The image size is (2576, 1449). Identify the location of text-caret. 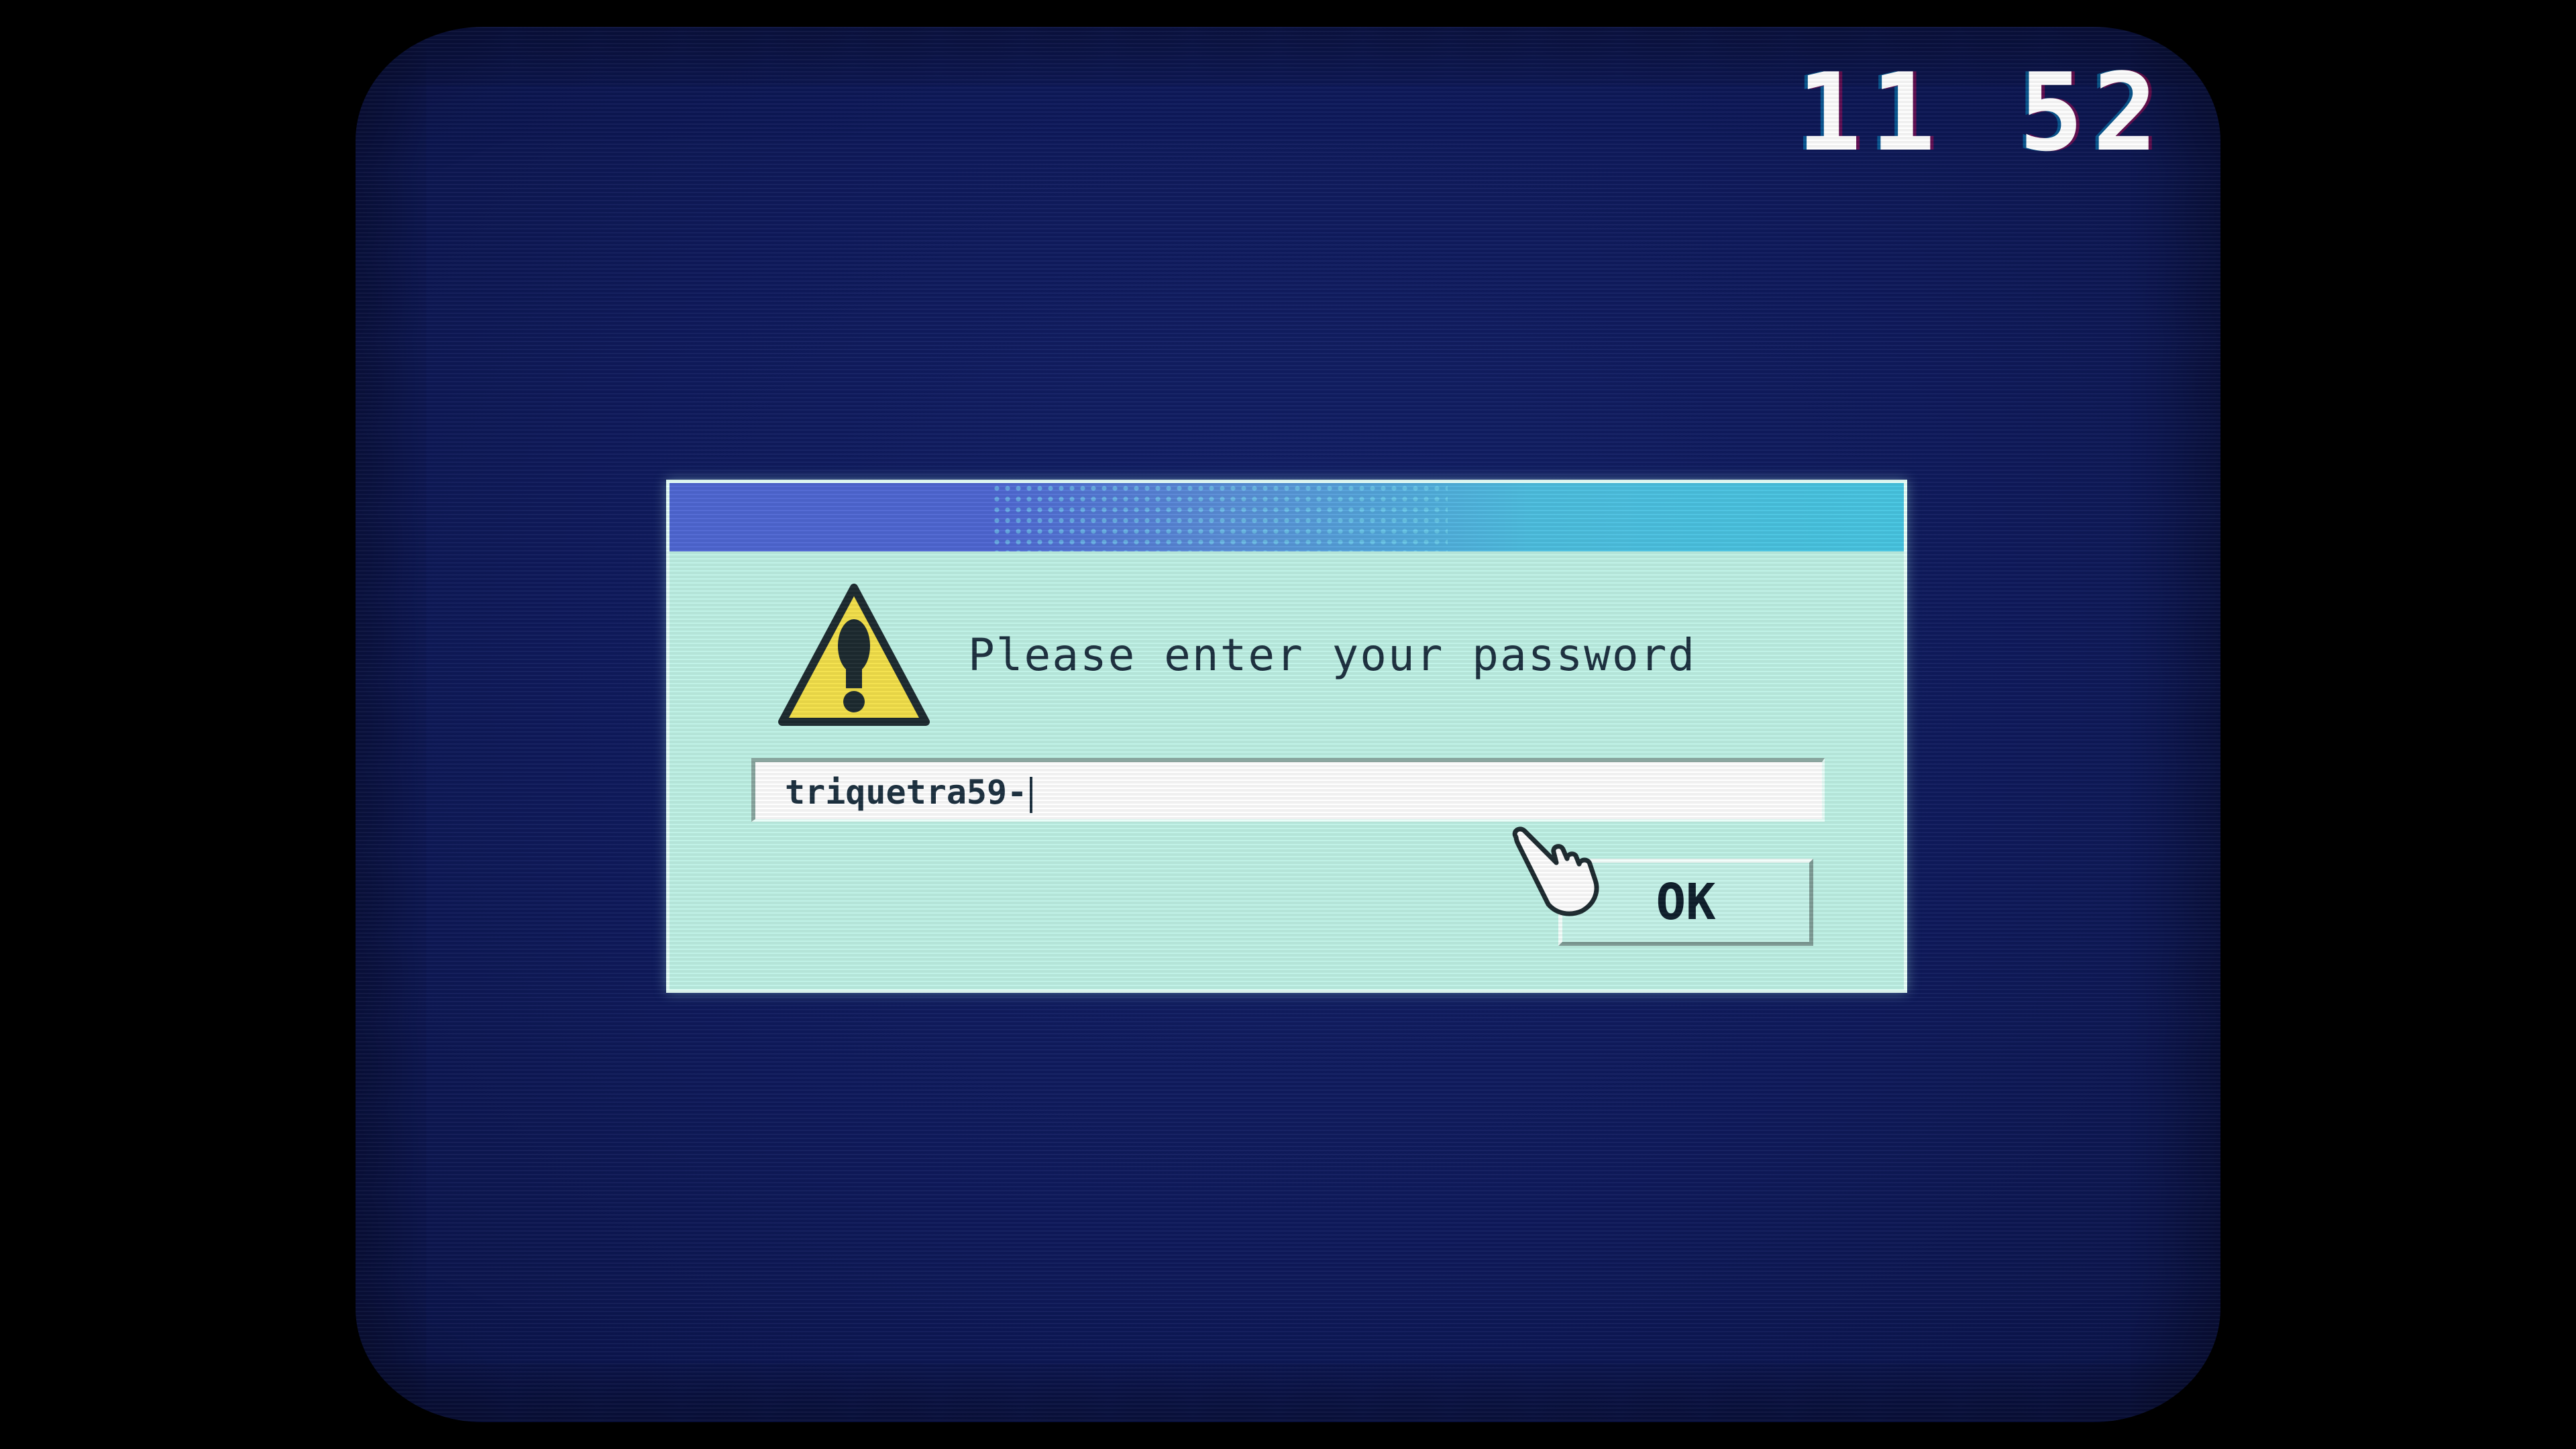
(1031, 794).